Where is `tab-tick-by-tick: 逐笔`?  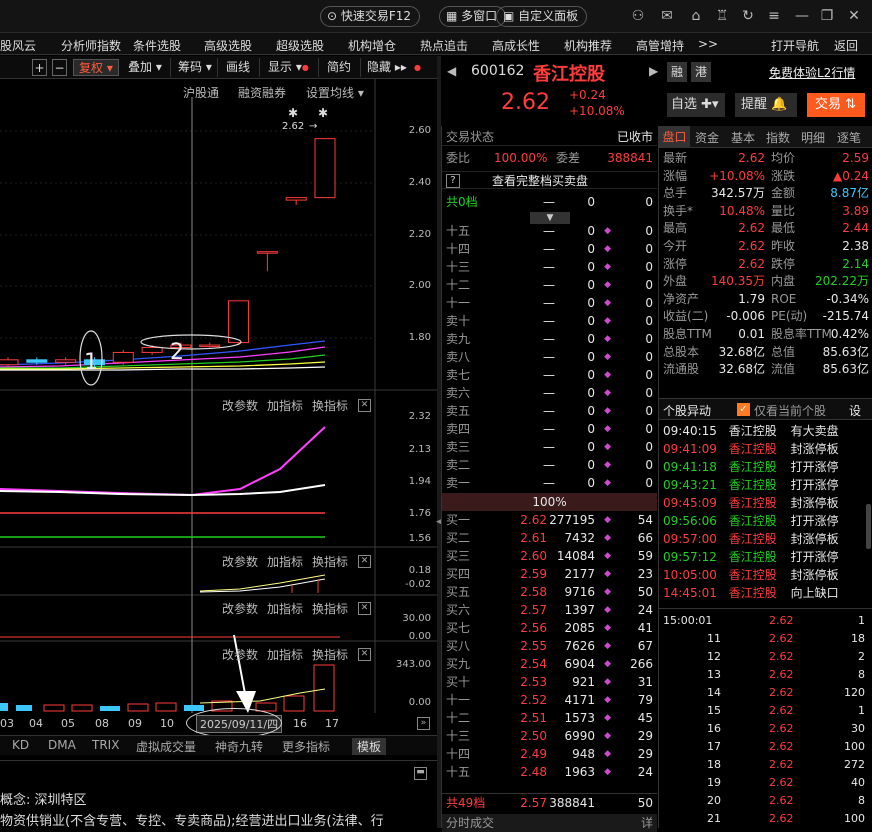
tab-tick-by-tick: 逐笔 is located at coordinates (849, 137).